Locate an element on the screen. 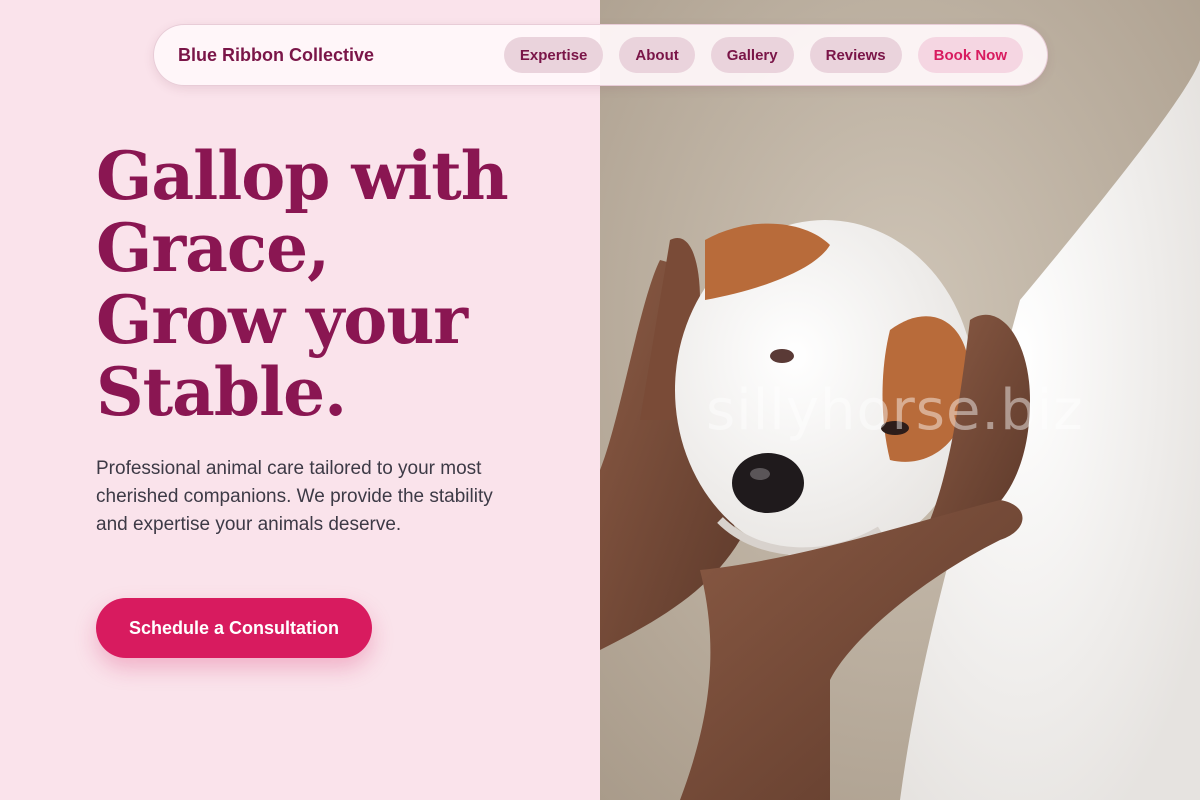 This screenshot has width=1200, height=800. nav-link-gallery: Gallery is located at coordinates (752, 55).